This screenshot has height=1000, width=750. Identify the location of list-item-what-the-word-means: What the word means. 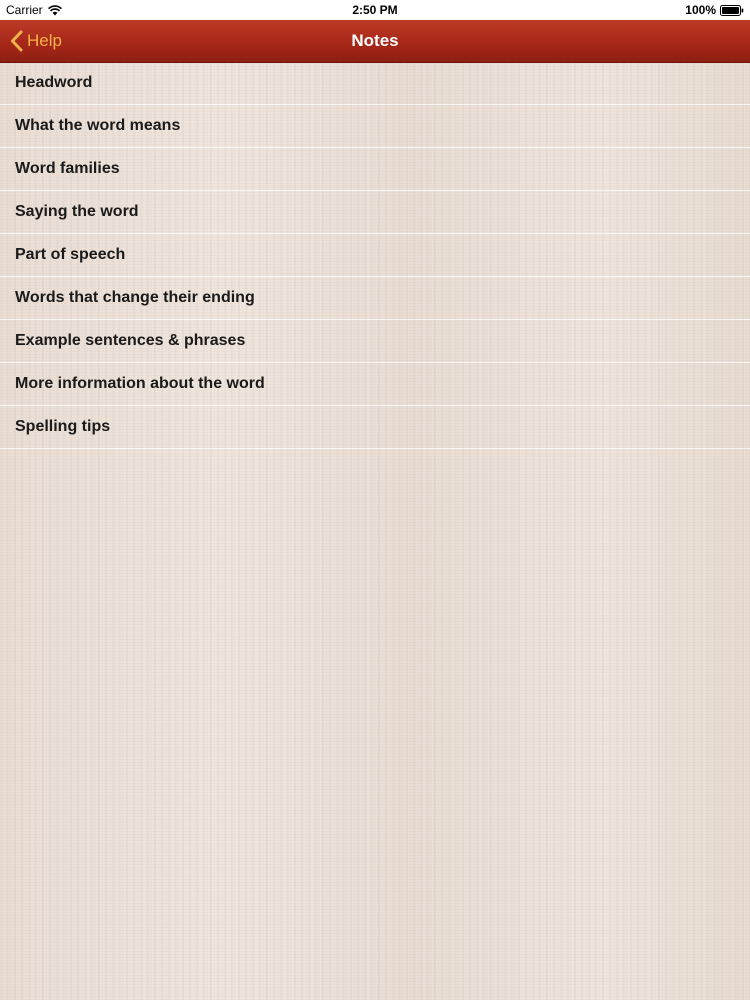
(375, 126).